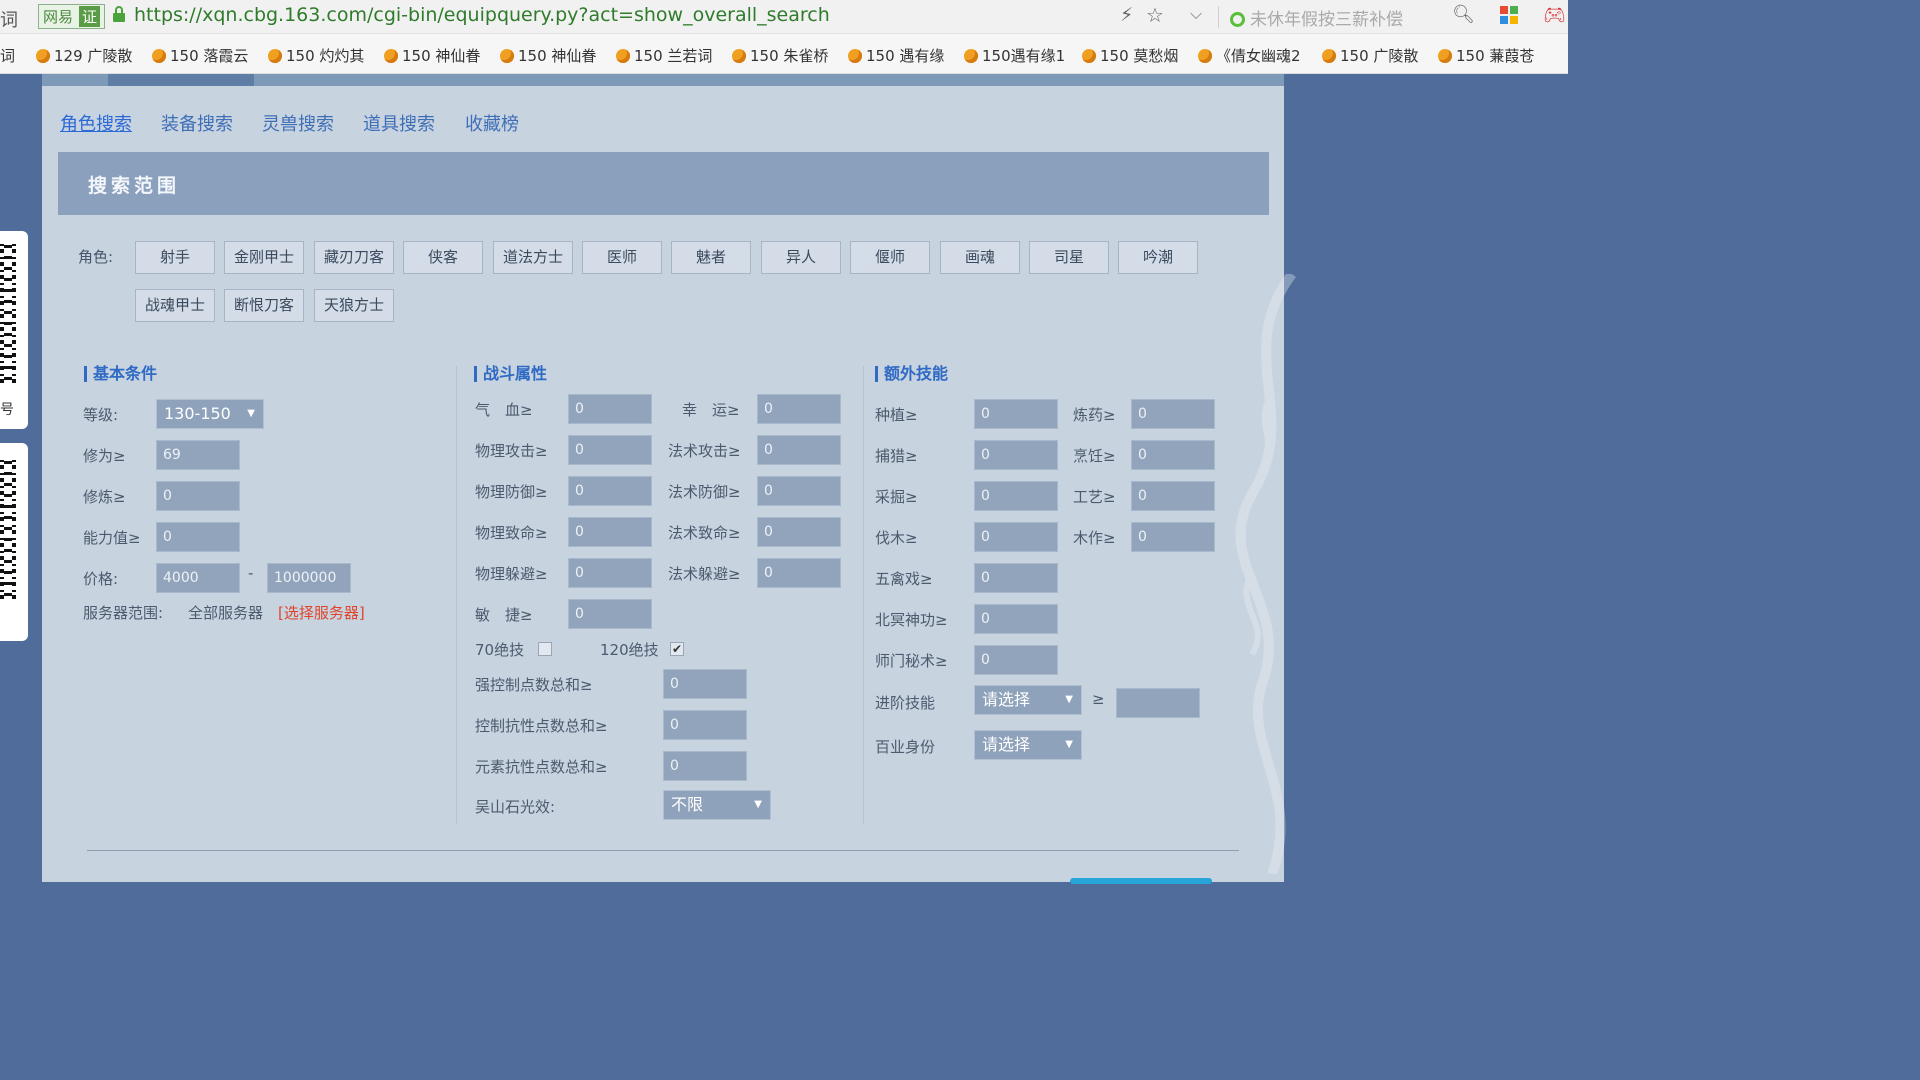 This screenshot has width=1920, height=1080. What do you see at coordinates (610, 614) in the screenshot?
I see `agility-input: 0` at bounding box center [610, 614].